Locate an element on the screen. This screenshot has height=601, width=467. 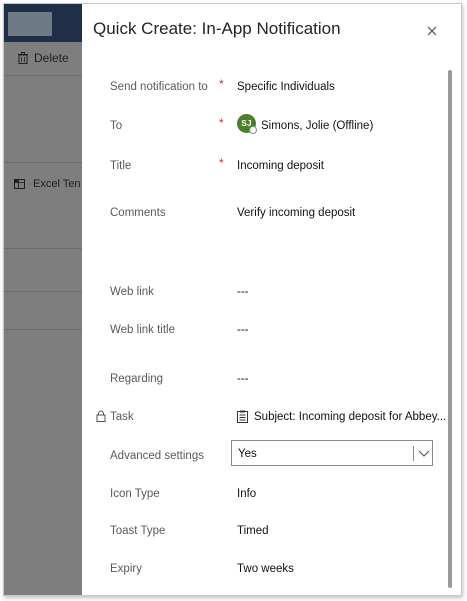
excel-label: Excel Ten is located at coordinates (57, 184).